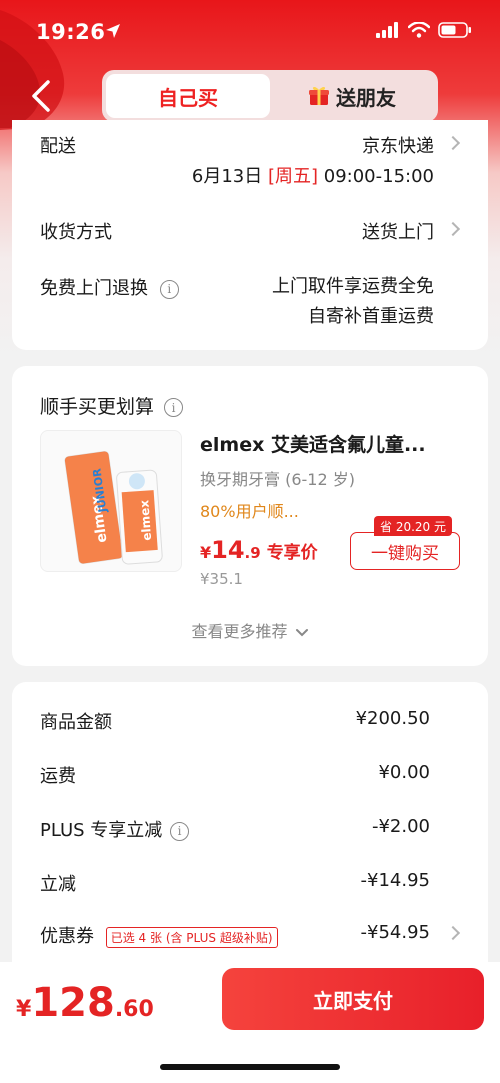 This screenshot has height=1083, width=500. What do you see at coordinates (378, 176) in the screenshot?
I see `delivery-time-range: 09:00-15:00` at bounding box center [378, 176].